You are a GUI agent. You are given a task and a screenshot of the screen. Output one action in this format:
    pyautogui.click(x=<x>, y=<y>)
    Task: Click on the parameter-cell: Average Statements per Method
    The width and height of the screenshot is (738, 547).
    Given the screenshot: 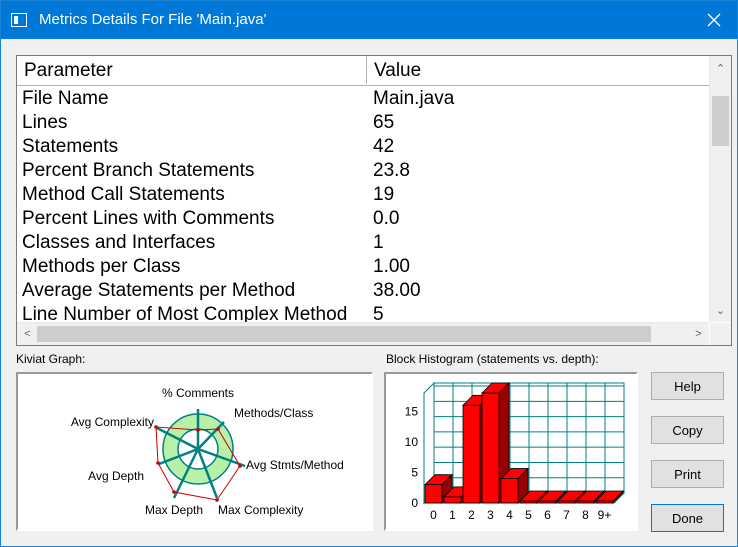 What is the action you would take?
    pyautogui.click(x=159, y=290)
    